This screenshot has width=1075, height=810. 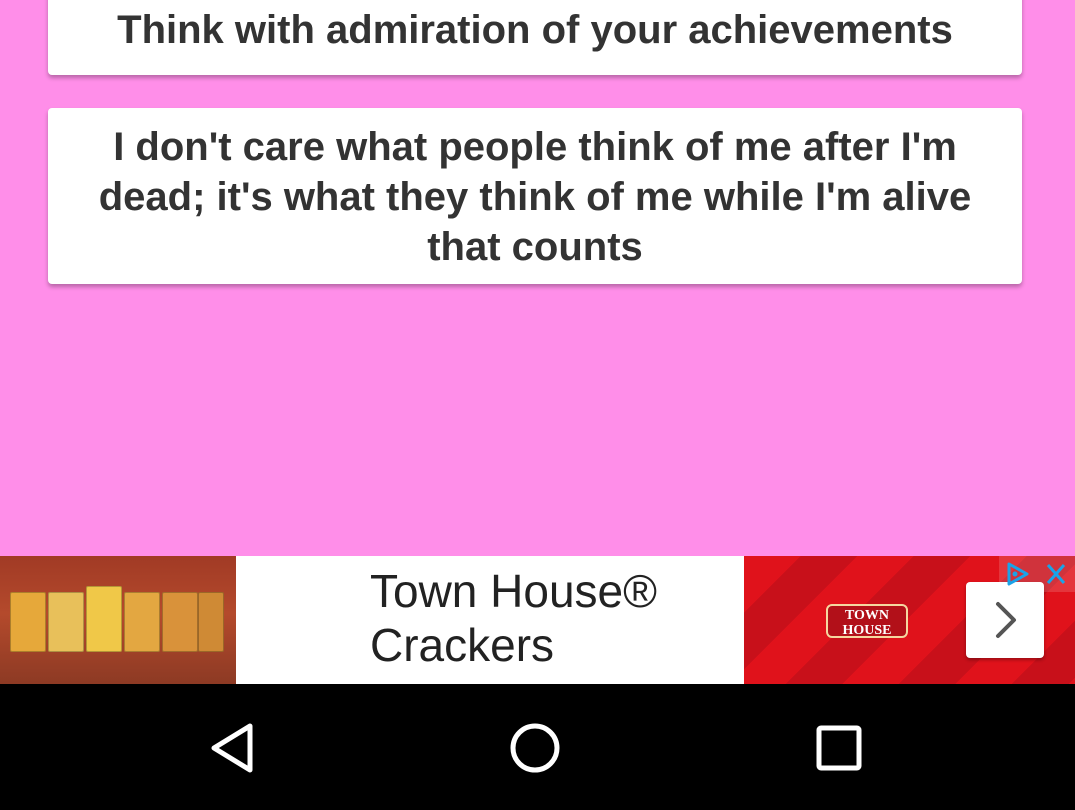 I want to click on chevron-right-icon, so click(x=1006, y=620).